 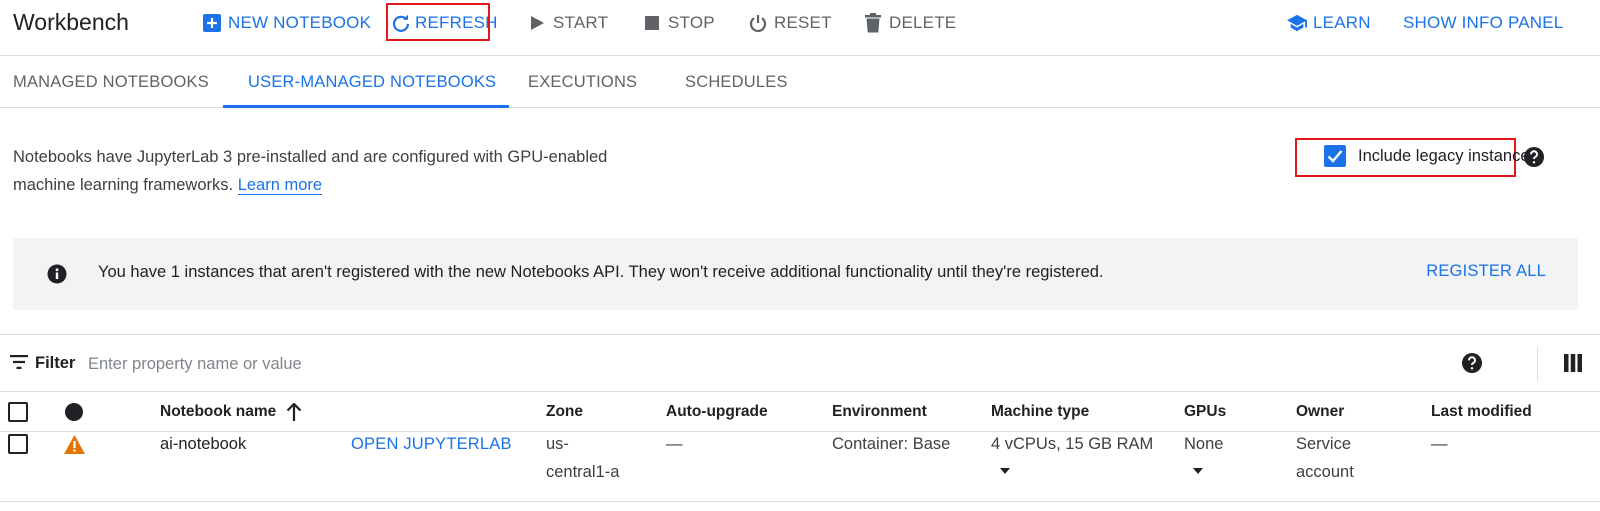 What do you see at coordinates (891, 444) in the screenshot?
I see `environment-cell: Container: Base` at bounding box center [891, 444].